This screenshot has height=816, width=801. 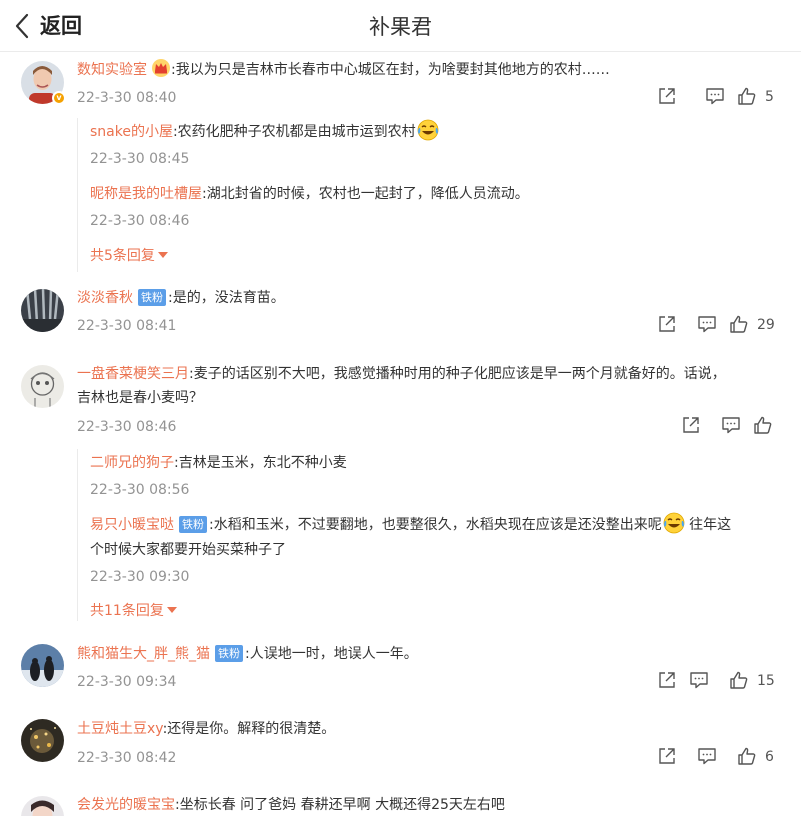 I want to click on username-link: 熊和猫生大_胖_熊_猫, so click(x=143, y=654).